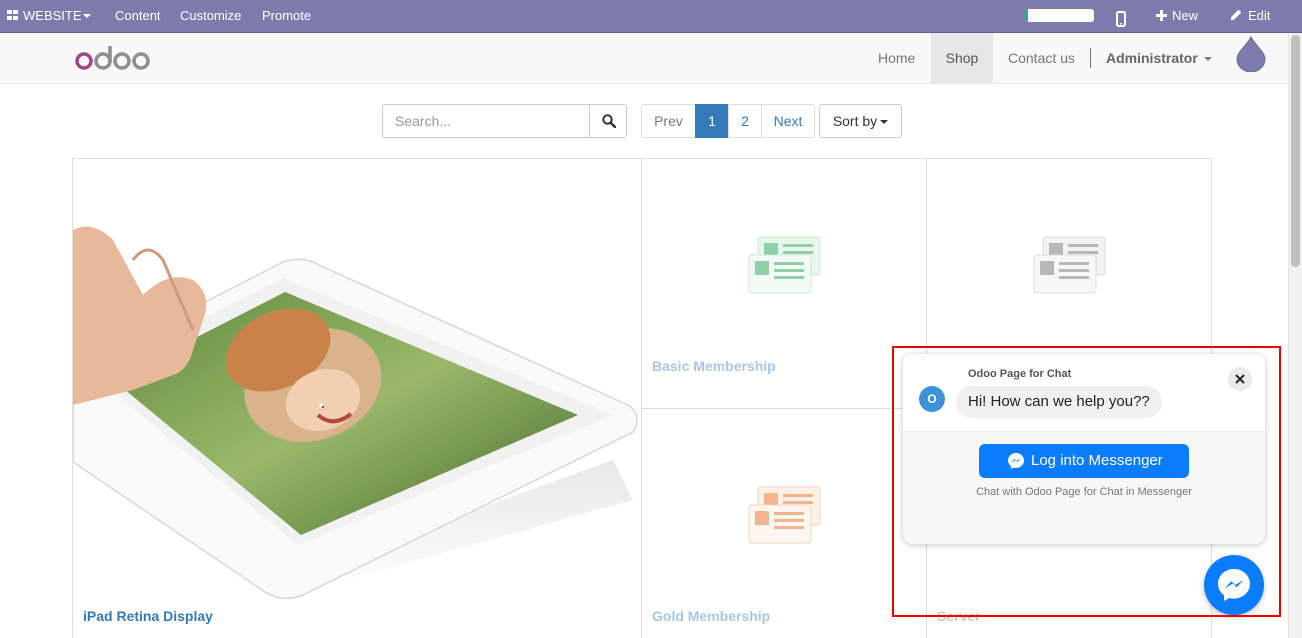 Image resolution: width=1302 pixels, height=638 pixels. What do you see at coordinates (113, 58) in the screenshot?
I see `odoo-logo: odoo` at bounding box center [113, 58].